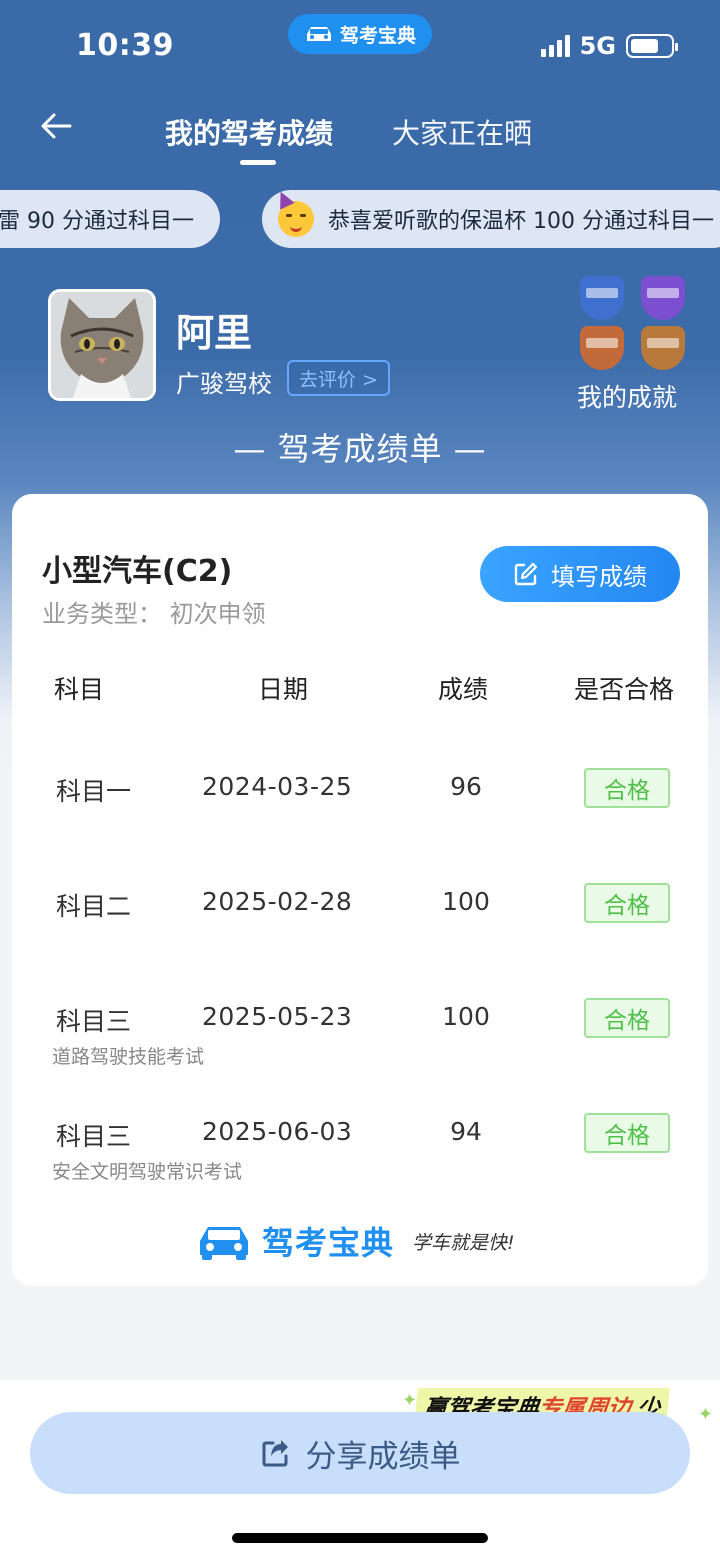 The image size is (720, 1558). What do you see at coordinates (125, 45) in the screenshot?
I see `status-time: 10:39` at bounding box center [125, 45].